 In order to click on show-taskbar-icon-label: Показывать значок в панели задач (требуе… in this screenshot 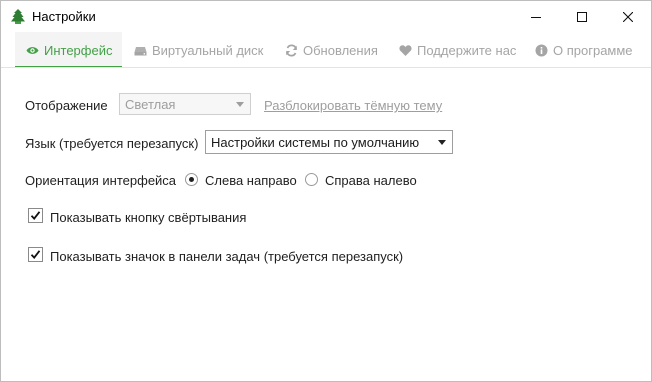, I will do `click(226, 256)`.